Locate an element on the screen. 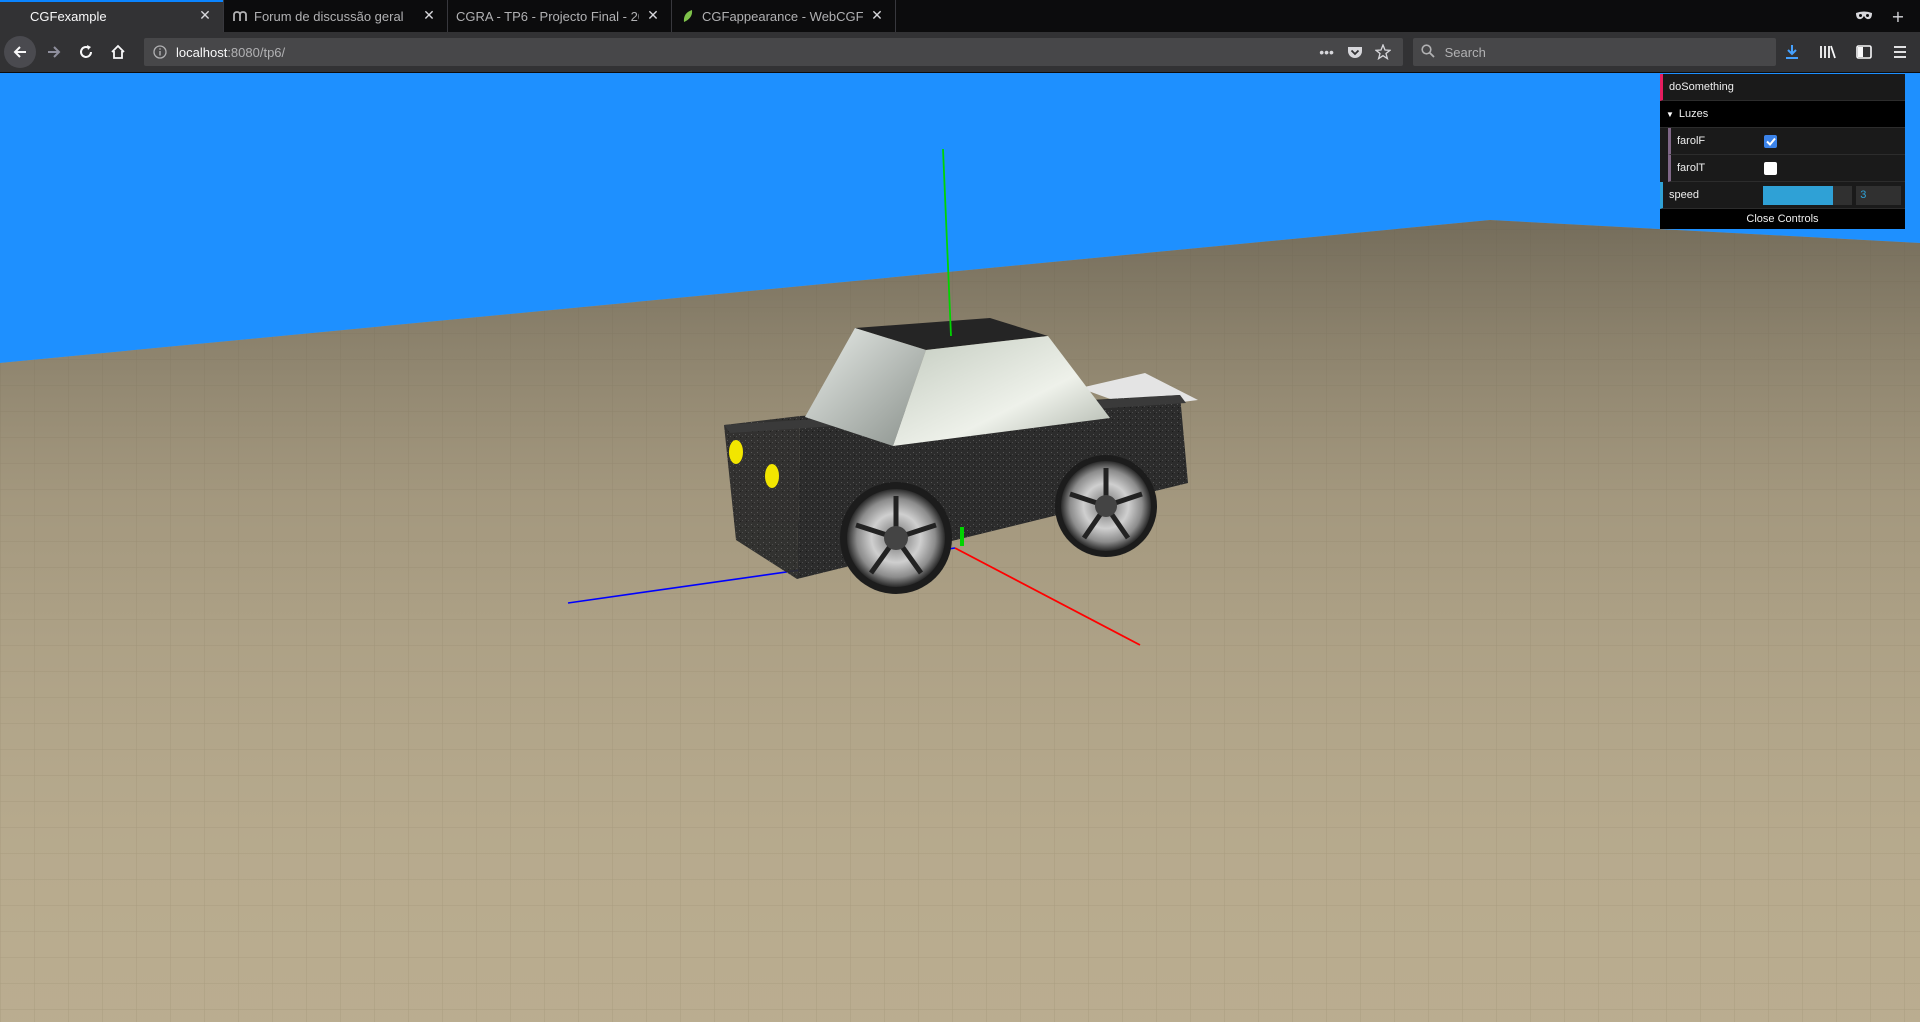  site-info-icon is located at coordinates (160, 52).